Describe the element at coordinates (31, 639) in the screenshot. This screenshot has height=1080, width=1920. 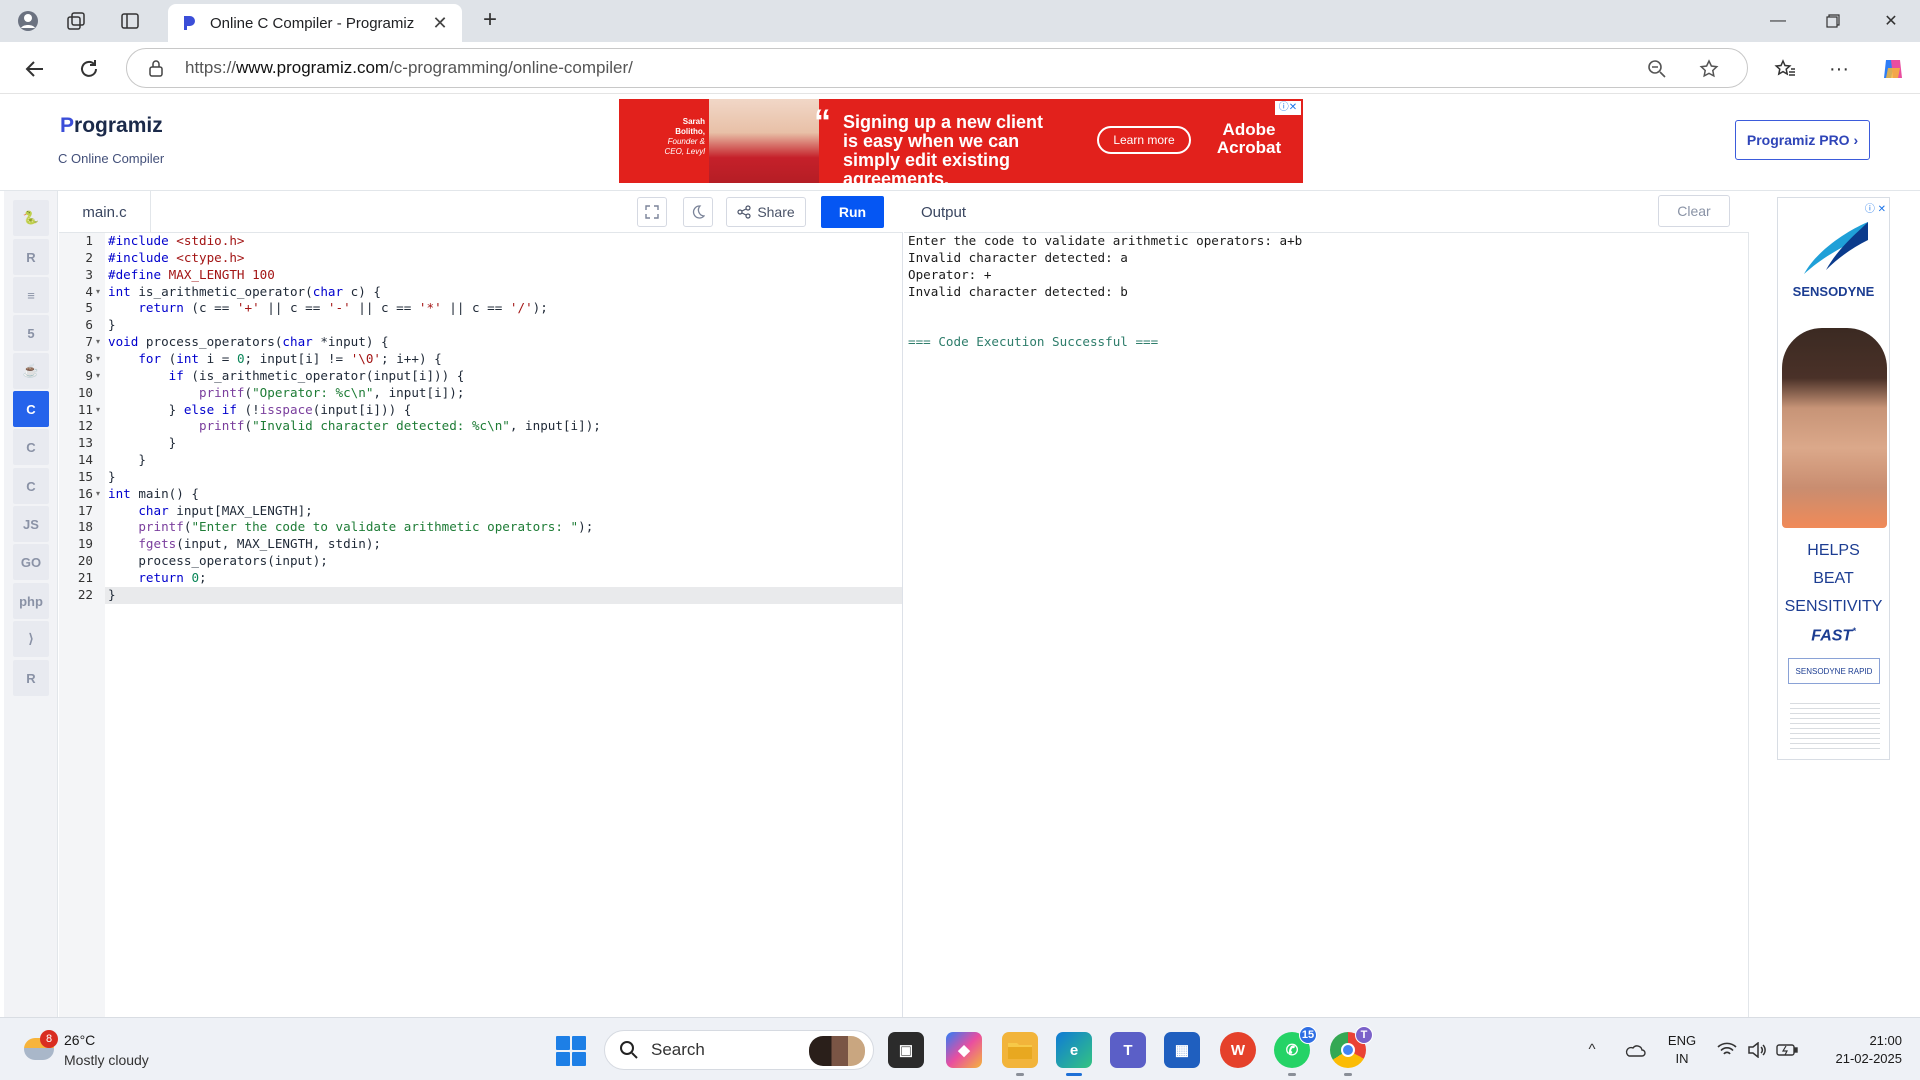
I see `sidebar-lang-swift: ⟩` at that location.